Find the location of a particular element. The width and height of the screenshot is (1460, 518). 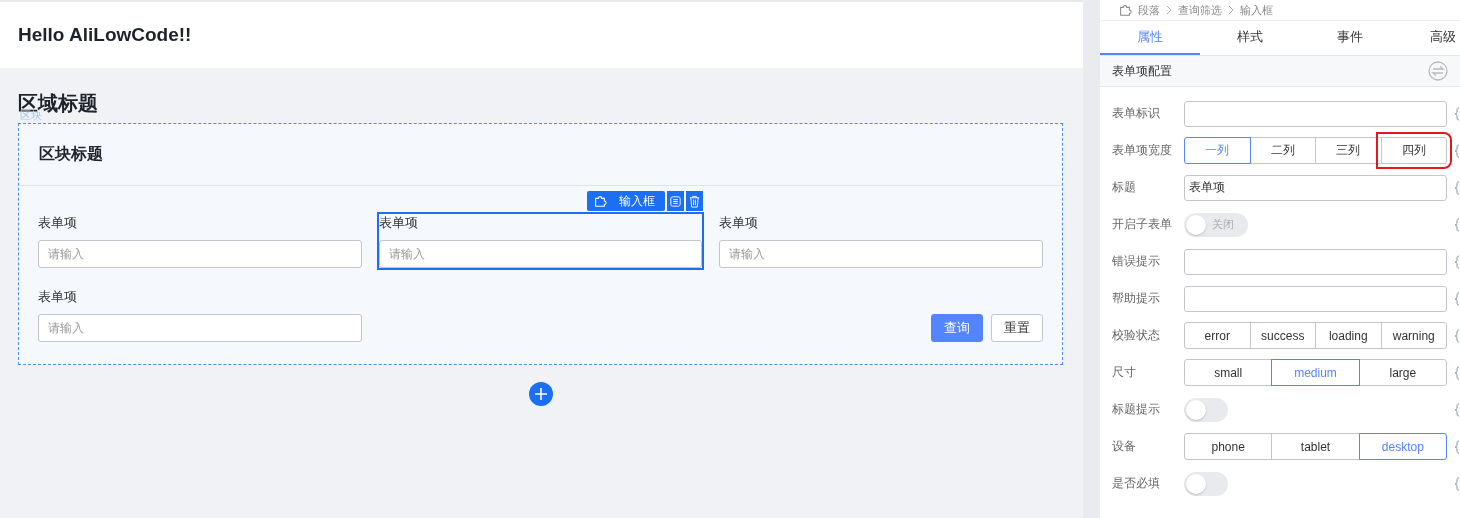

segment-option: success is located at coordinates (1282, 335).